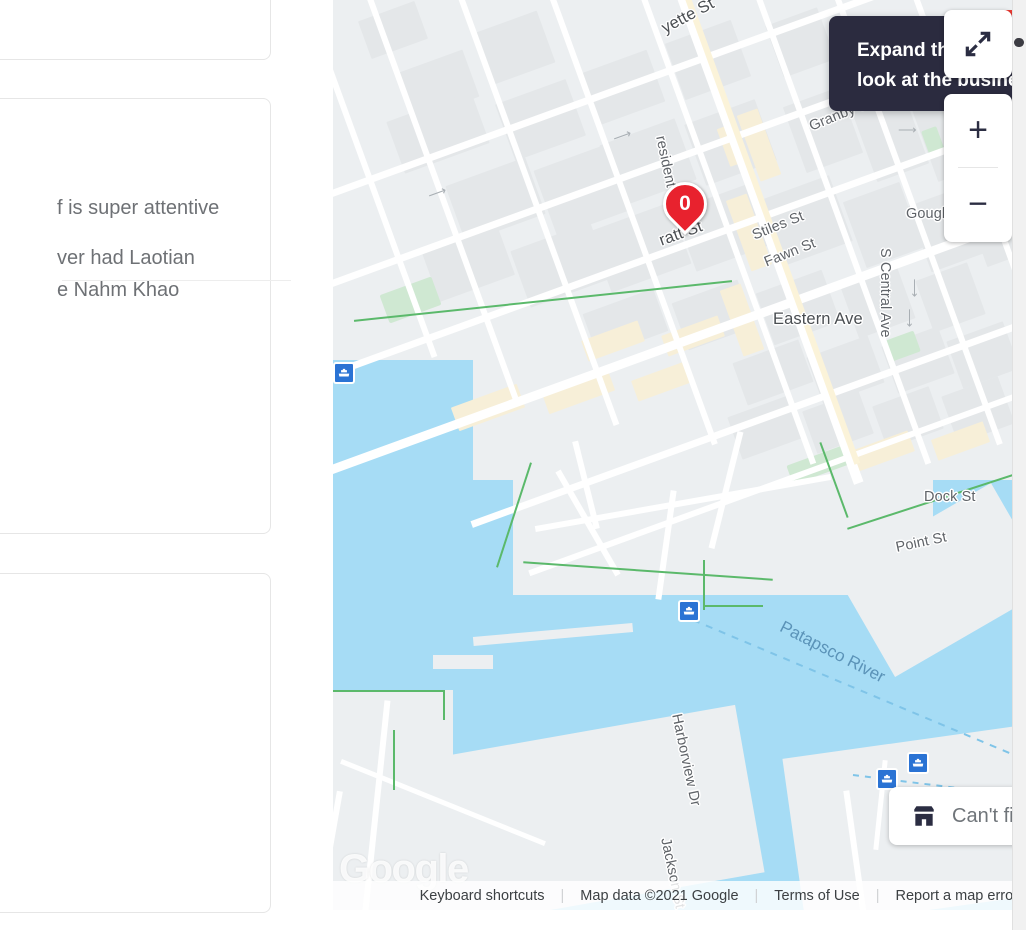 The image size is (1026, 930). Describe the element at coordinates (118, 290) in the screenshot. I see `review-snippet: e Nahm Khao` at that location.